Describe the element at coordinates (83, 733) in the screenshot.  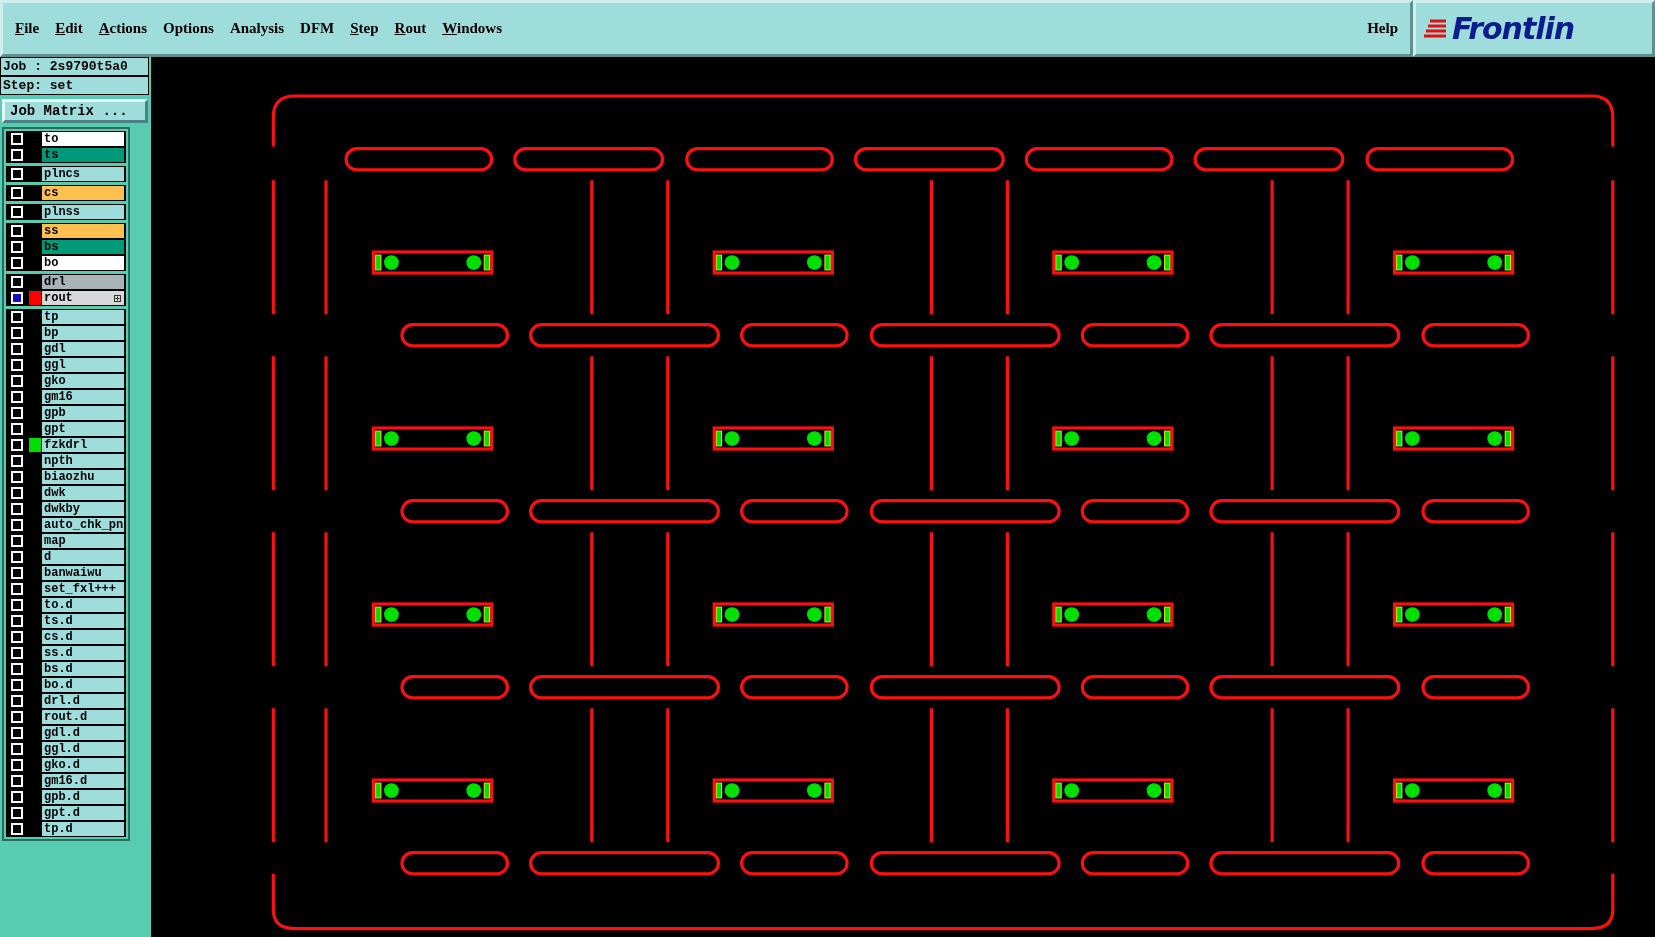
I see `layer-name: gdl.d` at that location.